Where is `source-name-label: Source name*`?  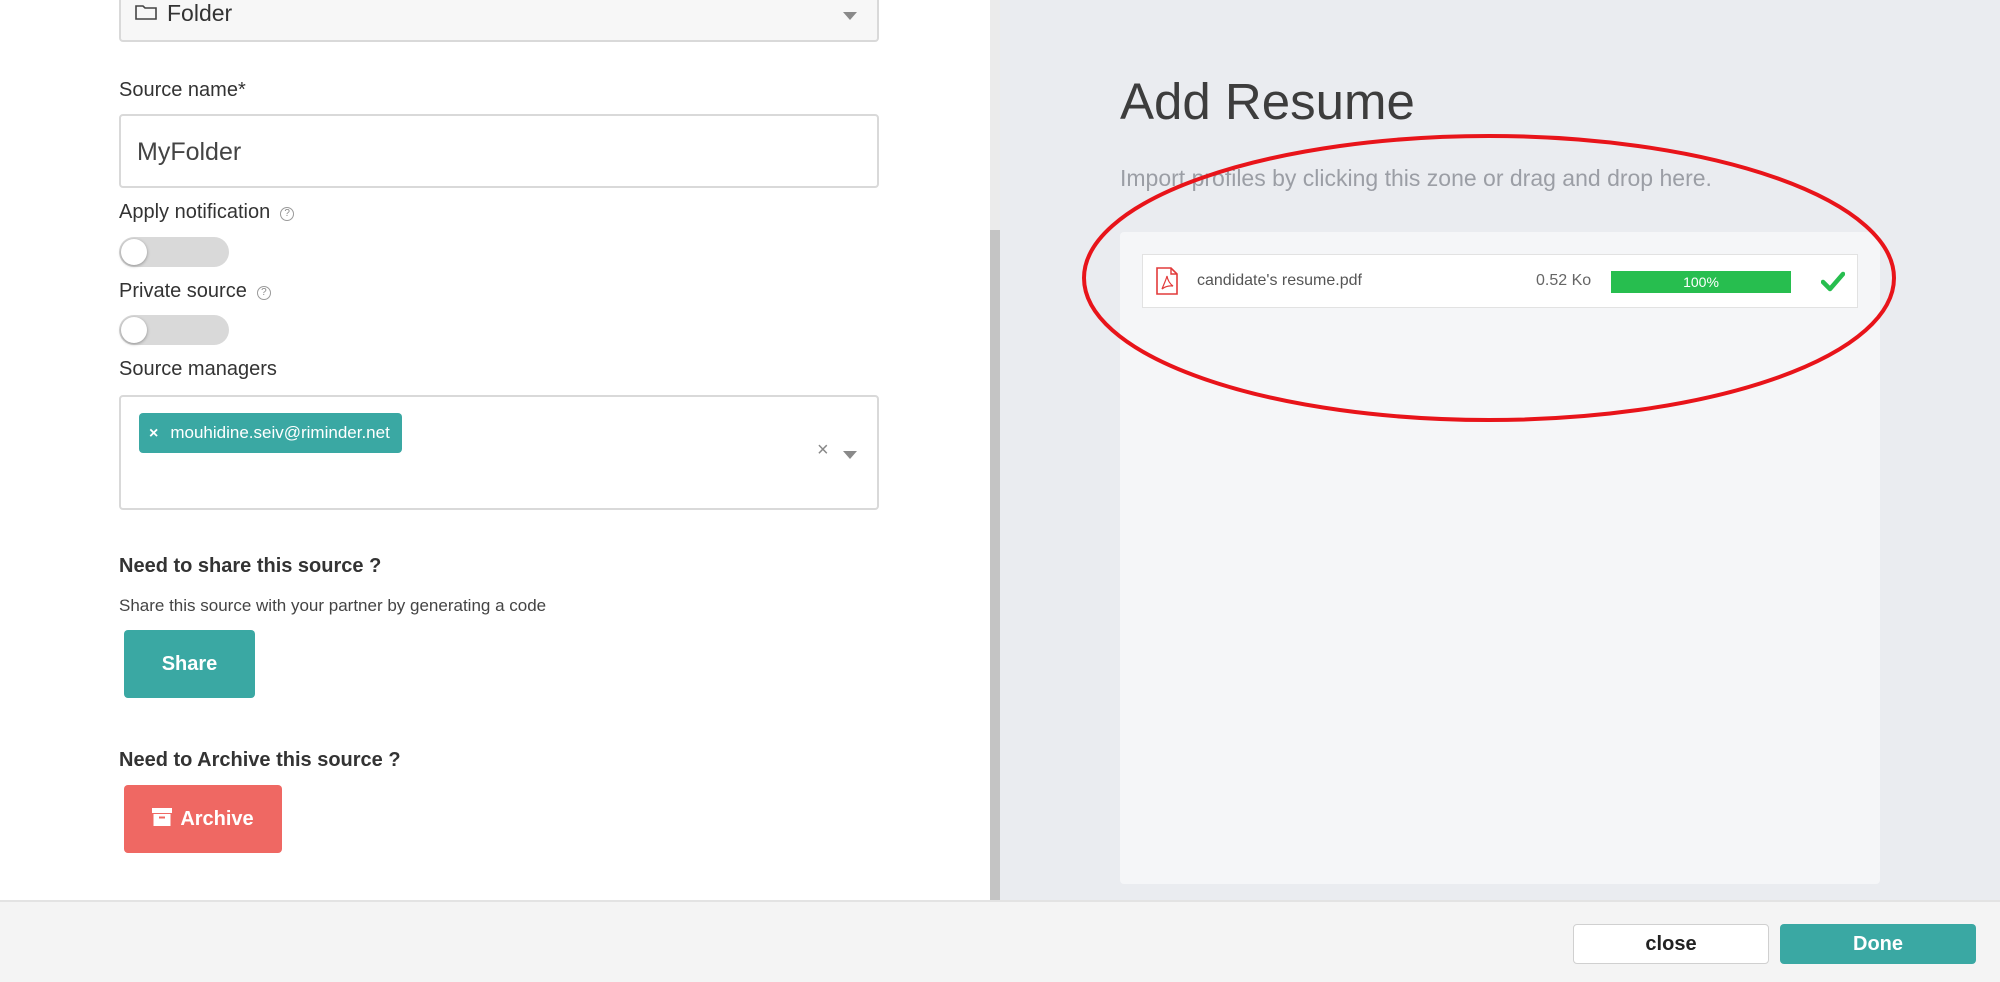
source-name-label: Source name* is located at coordinates (182, 90).